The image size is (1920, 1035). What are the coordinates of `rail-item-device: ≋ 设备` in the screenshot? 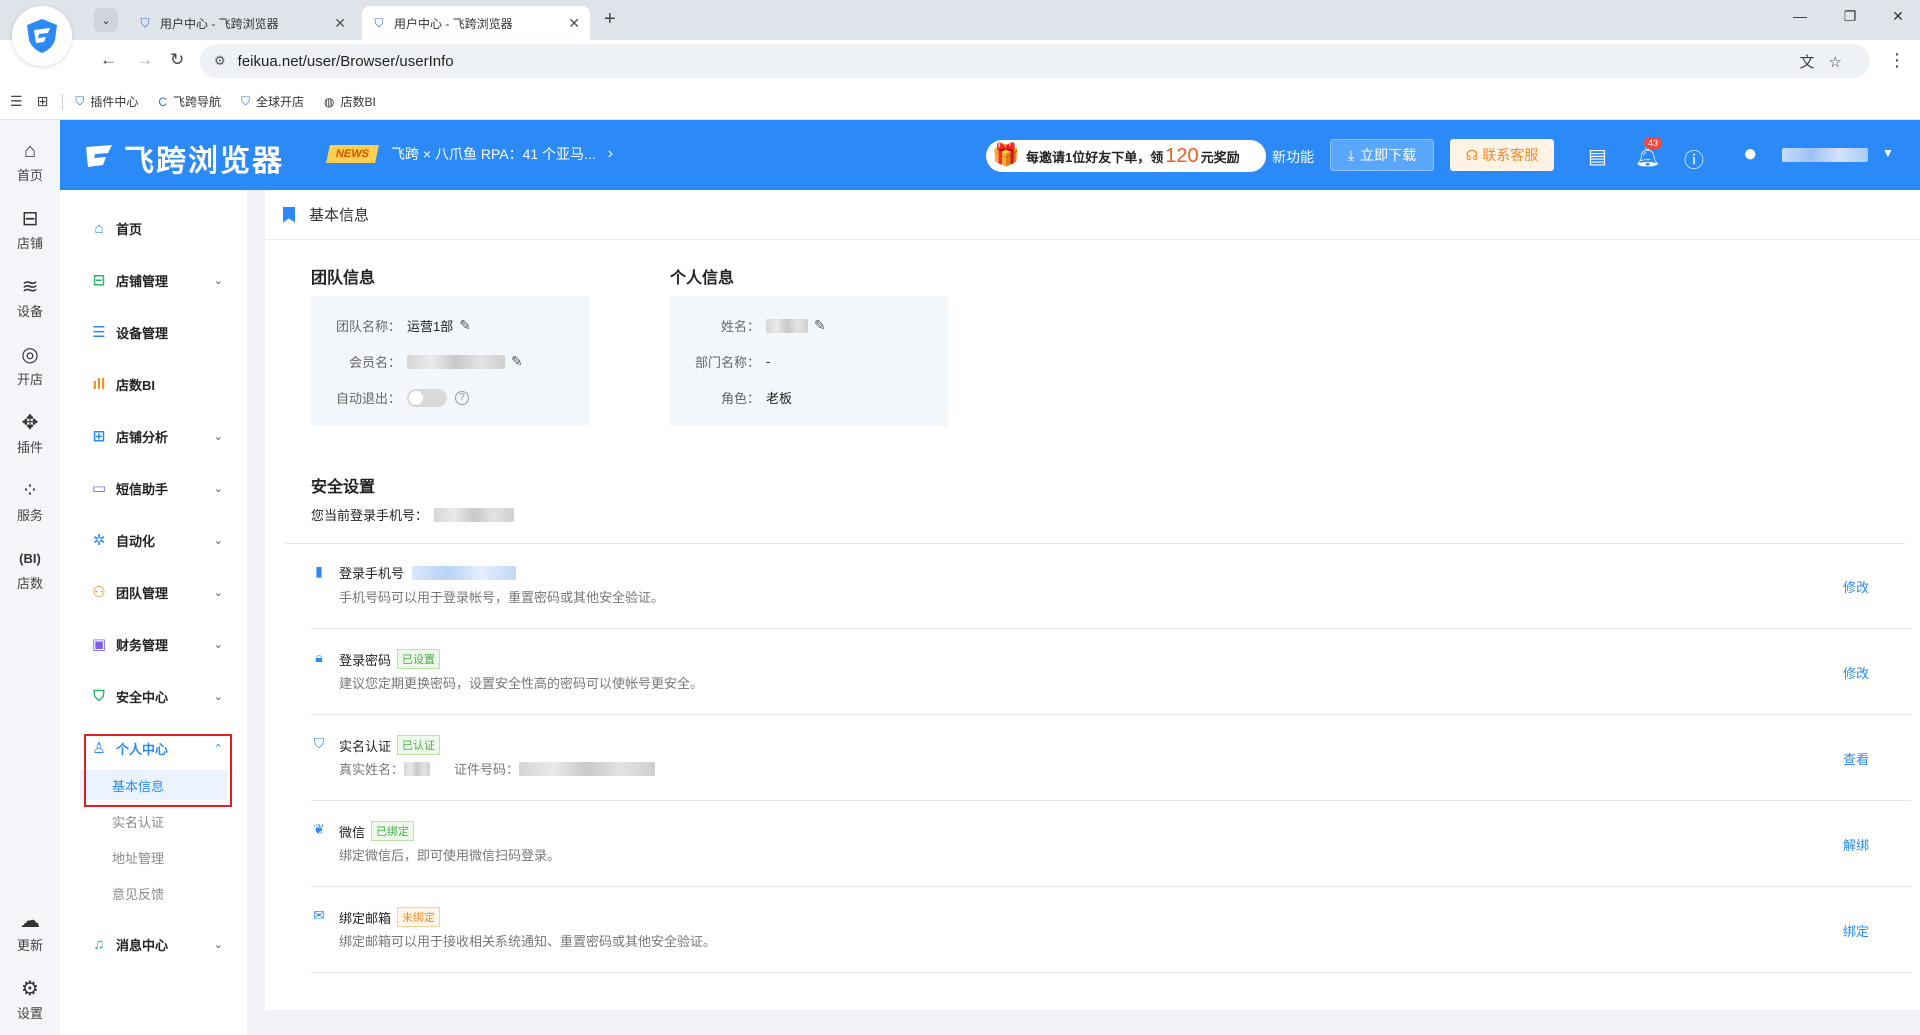 It's located at (30, 298).